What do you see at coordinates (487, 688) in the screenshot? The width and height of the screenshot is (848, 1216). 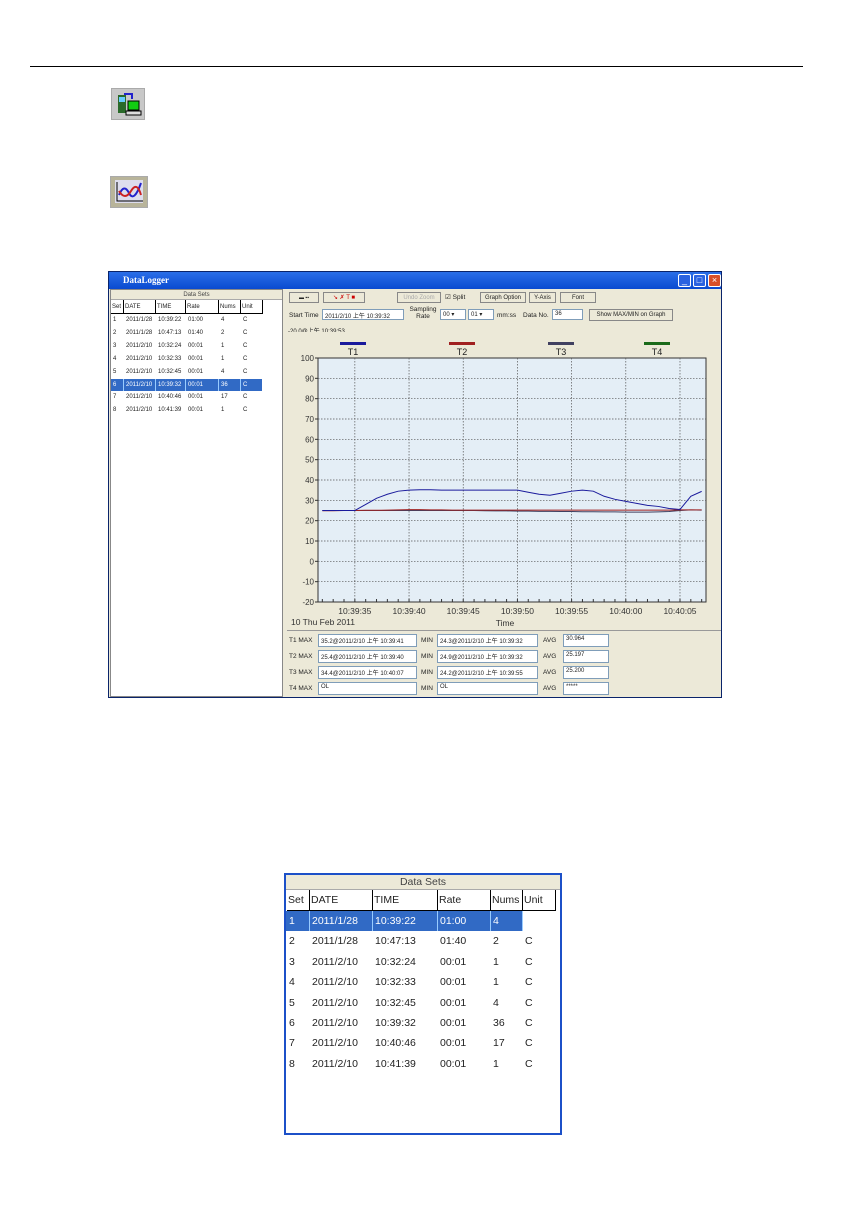 I see `min-field: OL` at bounding box center [487, 688].